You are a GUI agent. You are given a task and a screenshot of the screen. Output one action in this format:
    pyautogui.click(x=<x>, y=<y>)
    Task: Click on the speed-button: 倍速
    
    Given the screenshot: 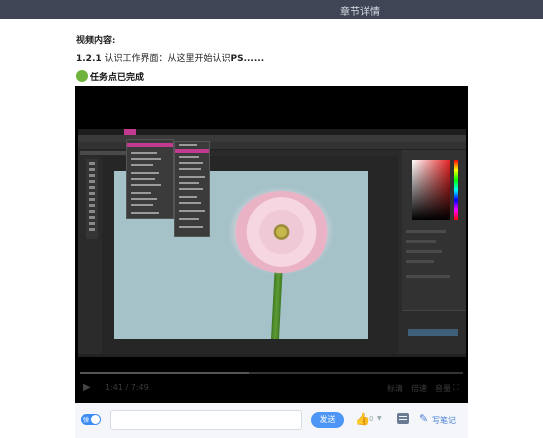 What is the action you would take?
    pyautogui.click(x=419, y=388)
    